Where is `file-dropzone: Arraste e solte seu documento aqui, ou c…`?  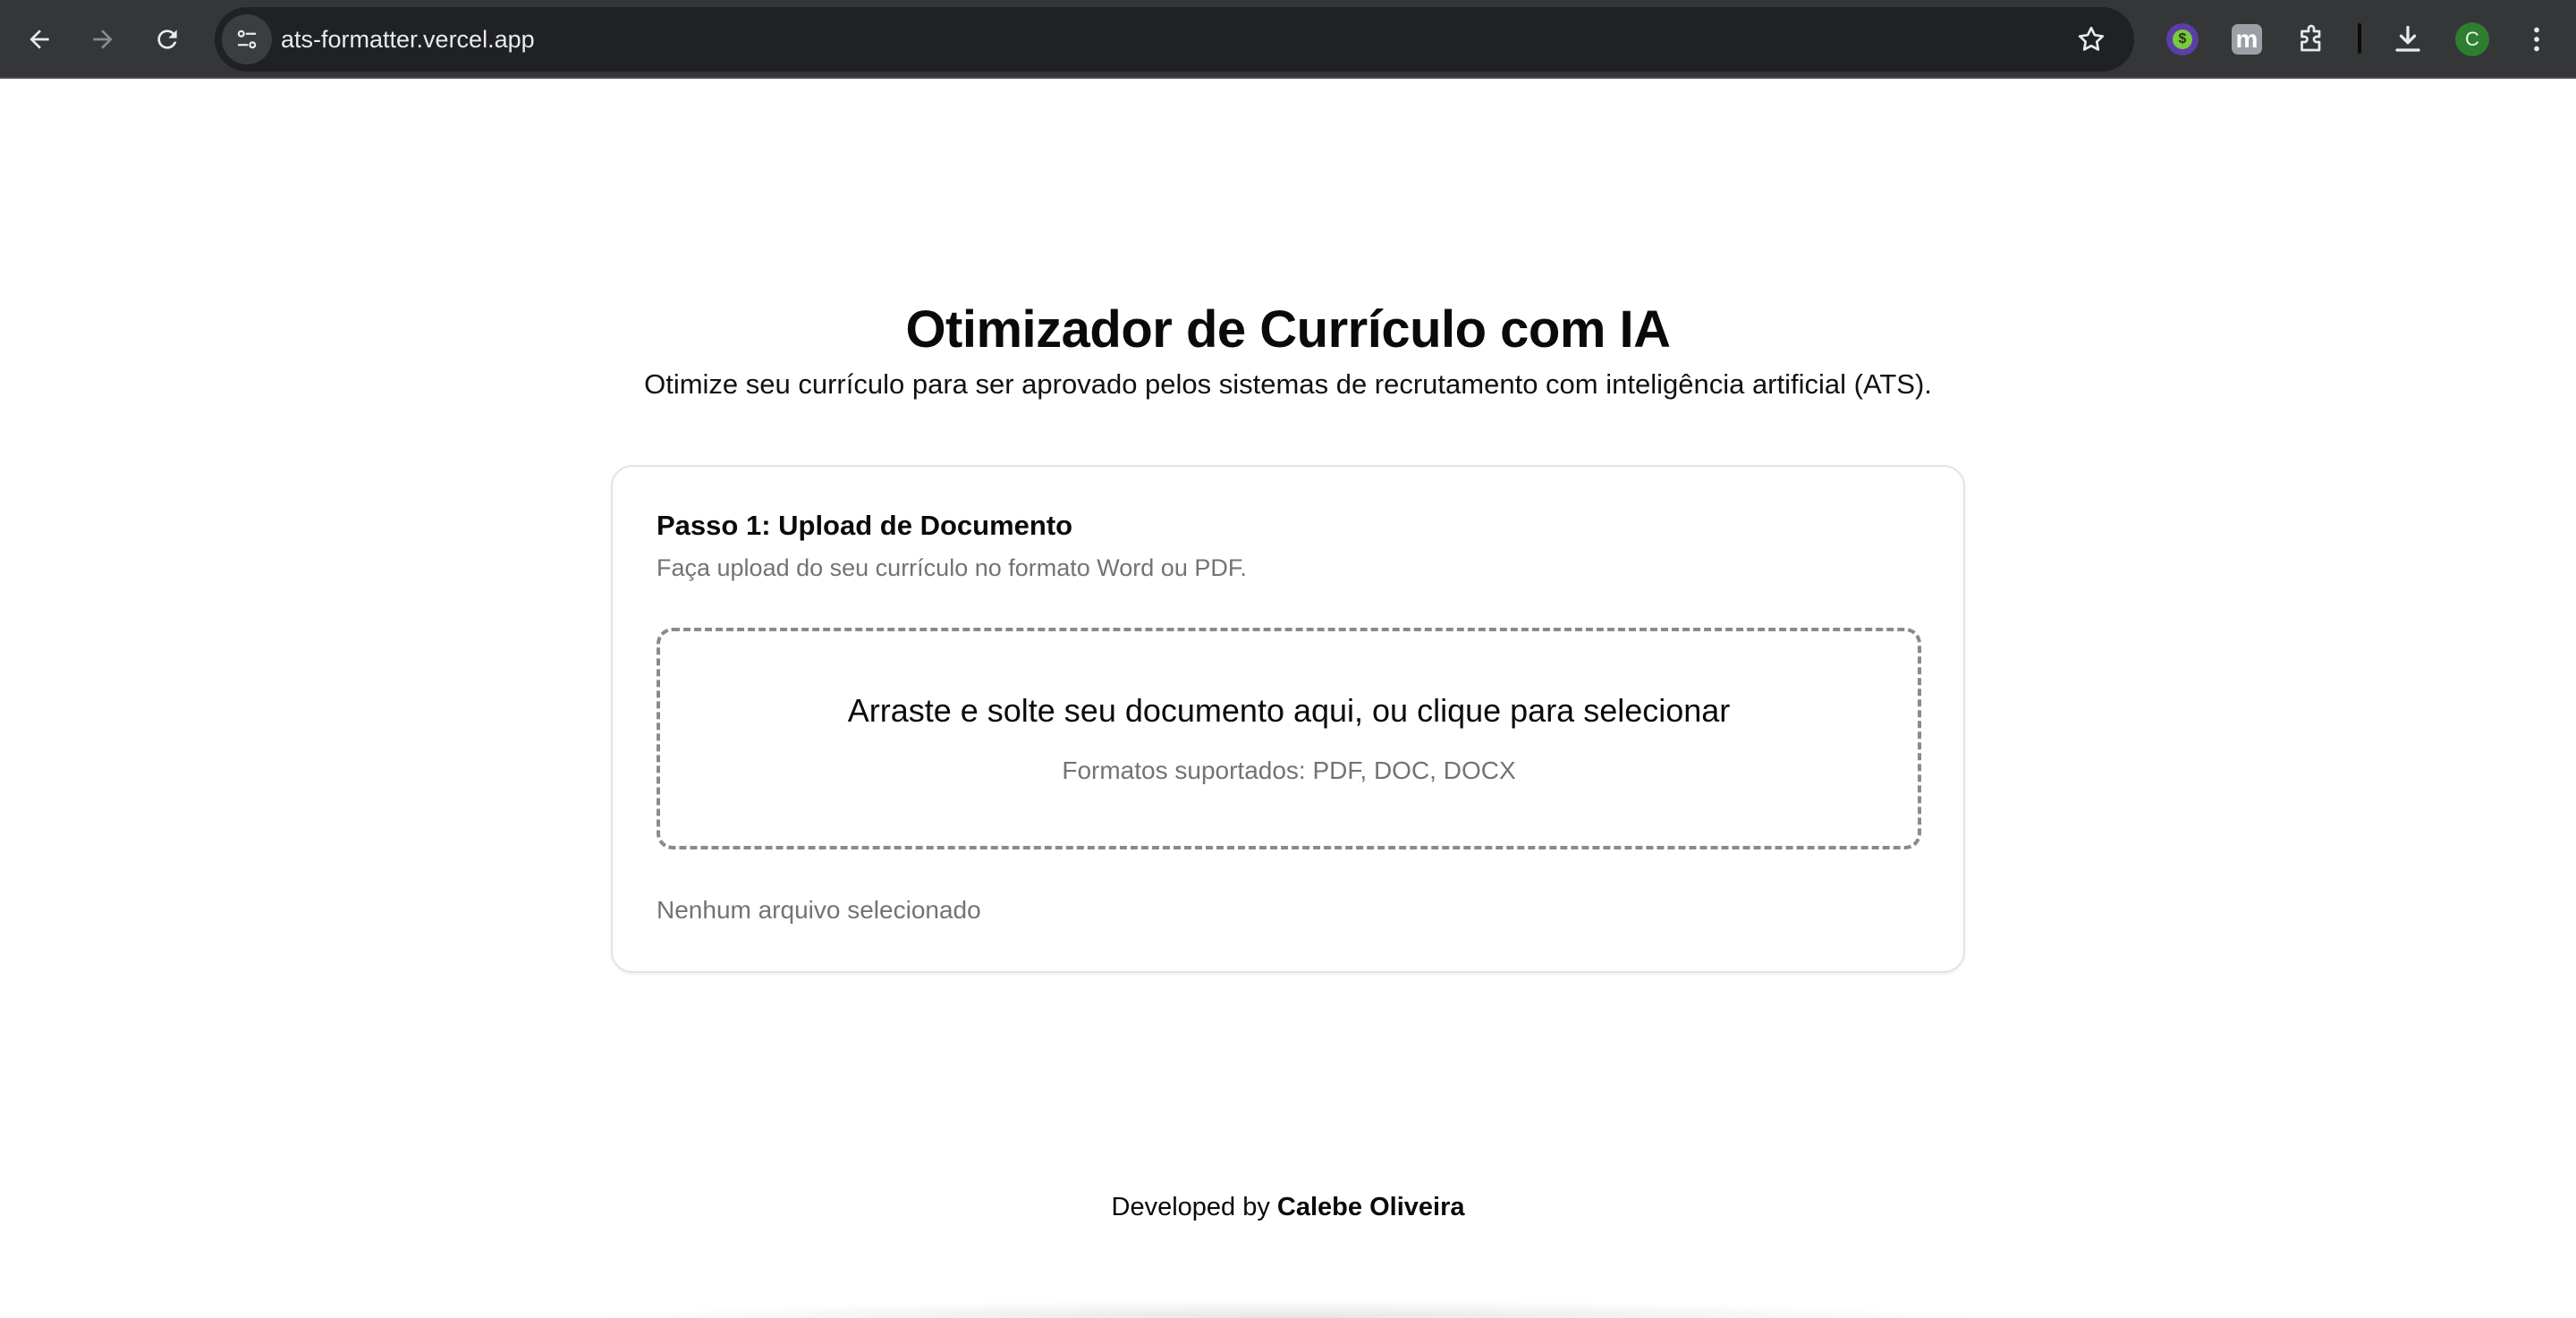 file-dropzone: Arraste e solte seu documento aqui, ou c… is located at coordinates (1289, 739).